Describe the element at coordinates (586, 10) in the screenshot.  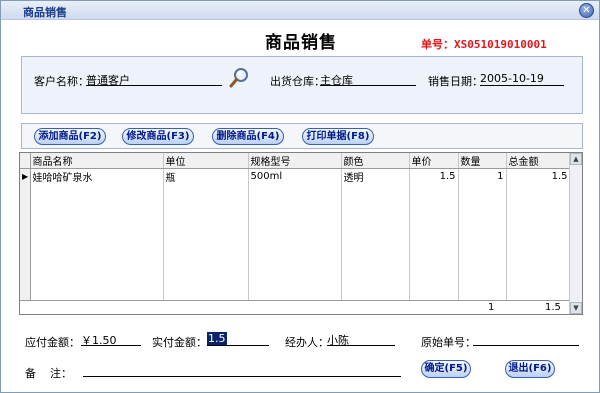
I see `close-icon: ✕` at that location.